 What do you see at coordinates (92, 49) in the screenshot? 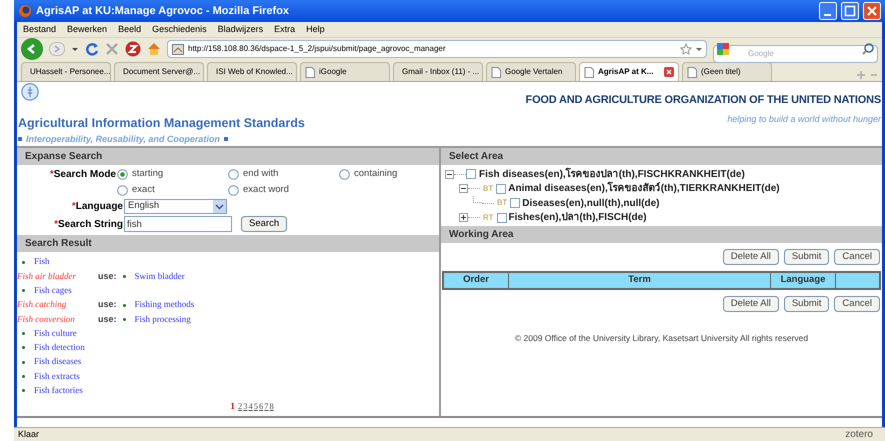
I see `reload-icon` at bounding box center [92, 49].